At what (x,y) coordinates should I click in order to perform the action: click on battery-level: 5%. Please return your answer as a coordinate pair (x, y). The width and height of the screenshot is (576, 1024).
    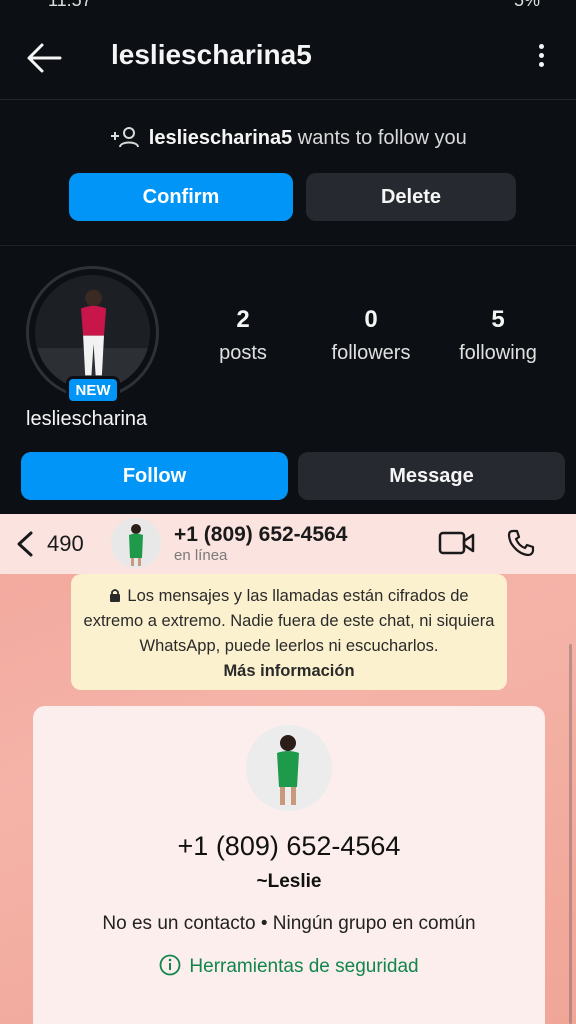
    Looking at the image, I should click on (526, 5).